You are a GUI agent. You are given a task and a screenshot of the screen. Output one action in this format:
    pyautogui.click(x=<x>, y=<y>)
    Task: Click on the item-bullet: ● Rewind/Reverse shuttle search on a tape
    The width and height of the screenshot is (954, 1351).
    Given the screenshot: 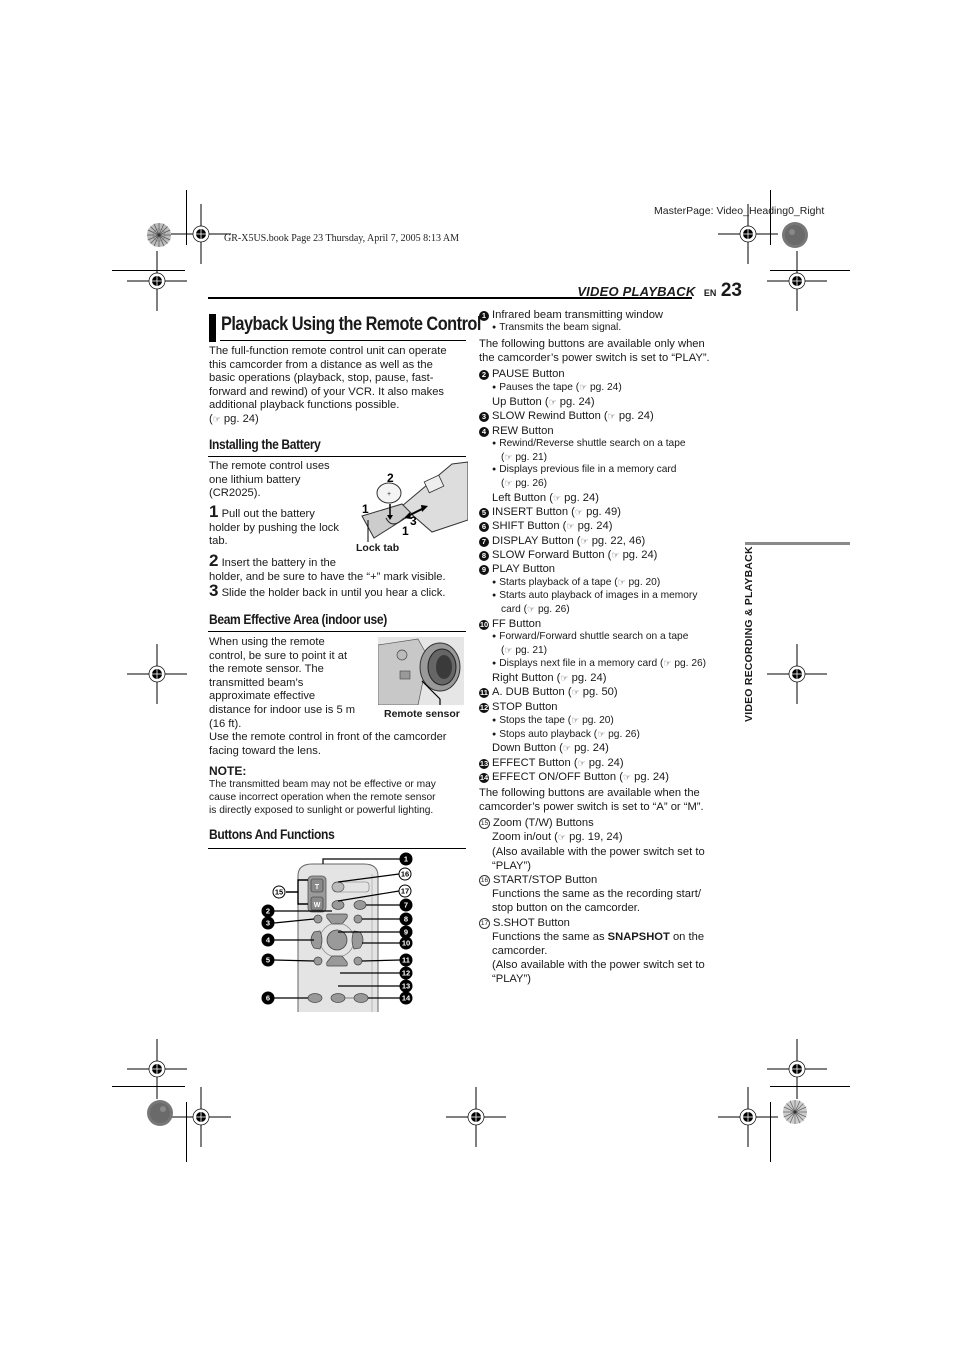 What is the action you would take?
    pyautogui.click(x=589, y=443)
    